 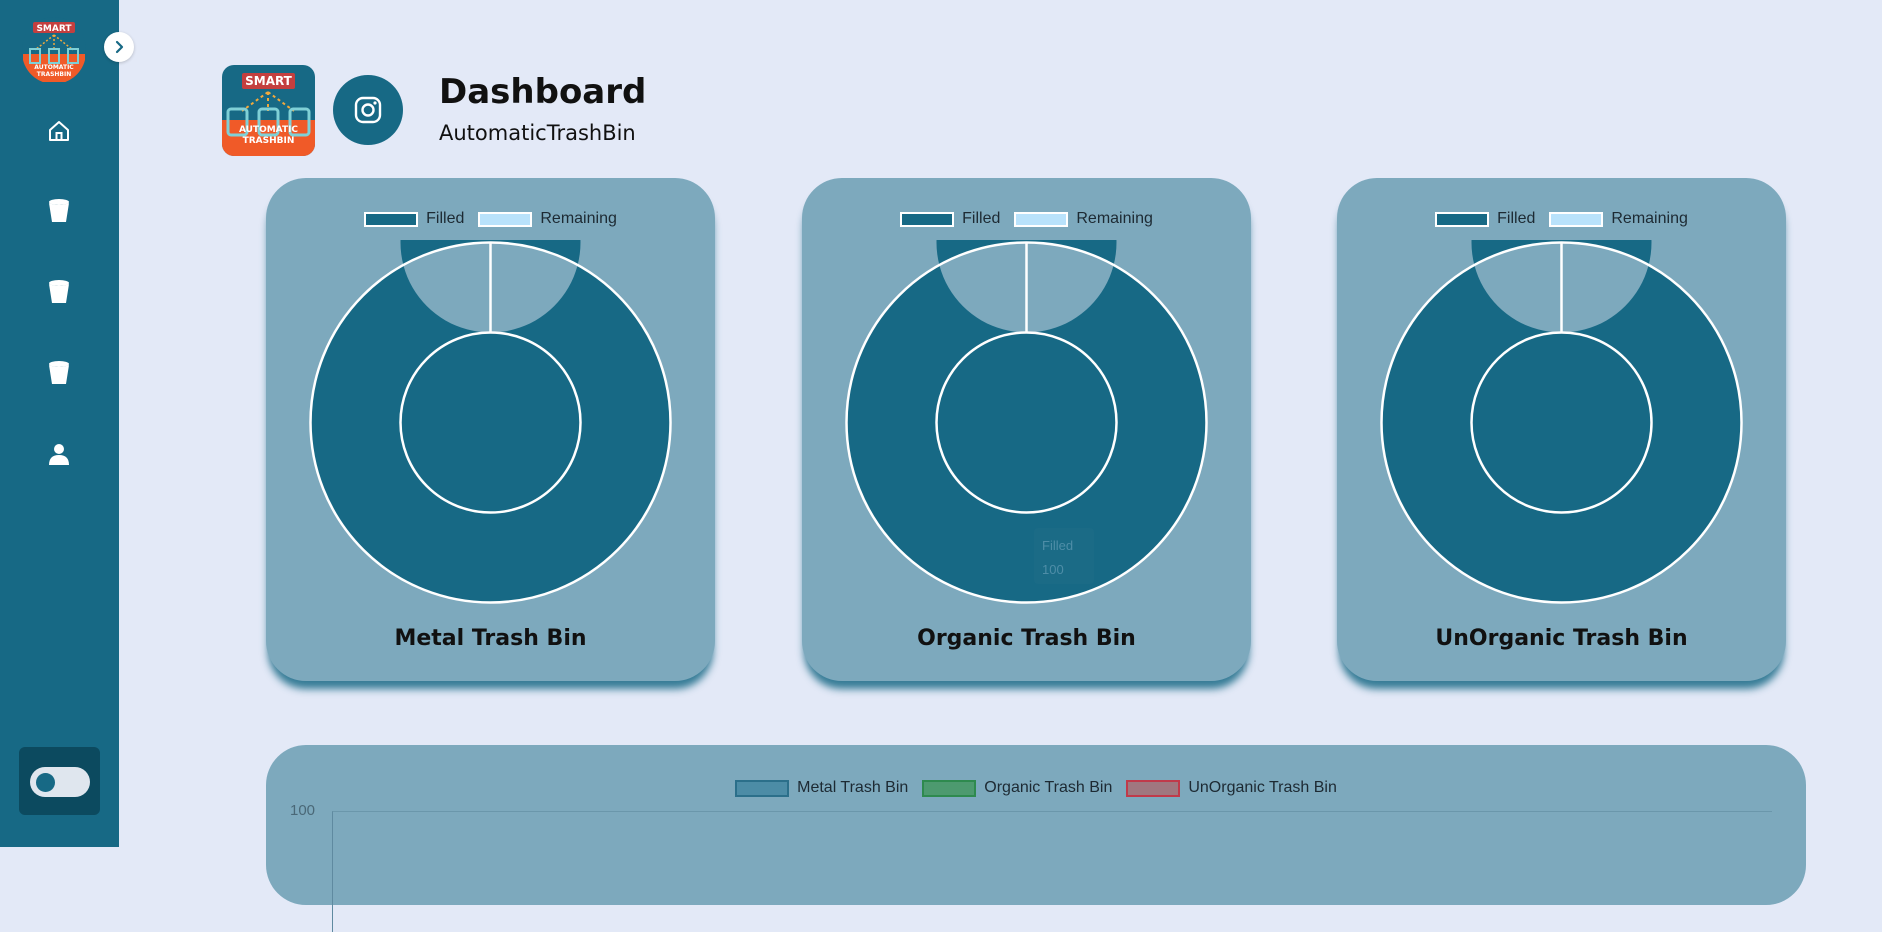 I want to click on instagram-button, so click(x=368, y=110).